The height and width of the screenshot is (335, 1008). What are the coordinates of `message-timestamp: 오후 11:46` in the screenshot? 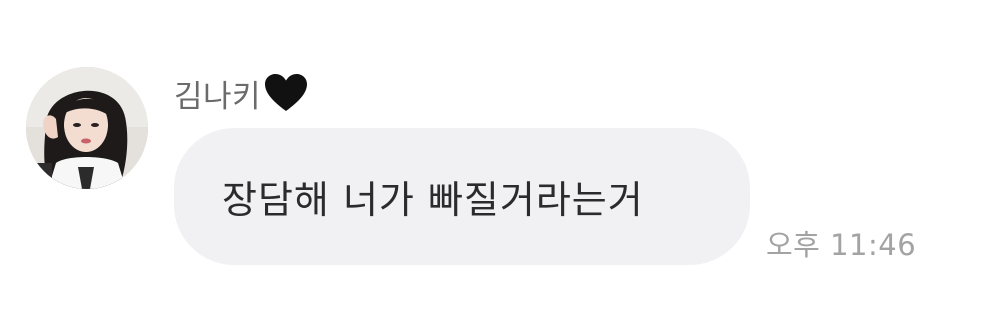 It's located at (841, 245).